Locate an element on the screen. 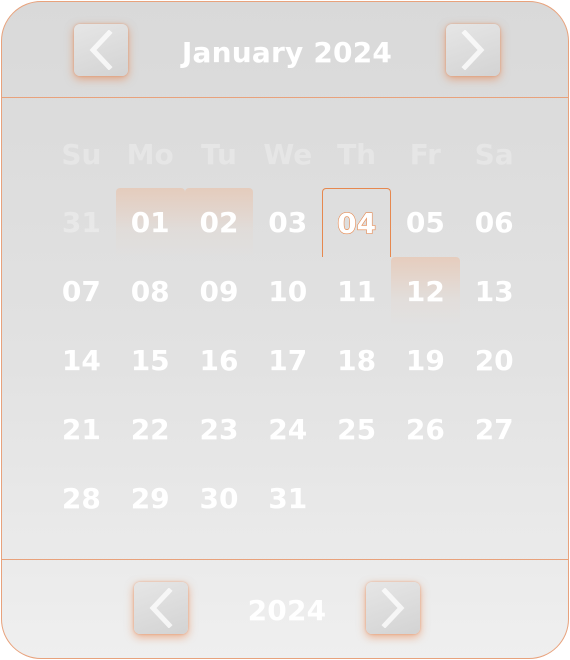  day-cell: 20 is located at coordinates (494, 360).